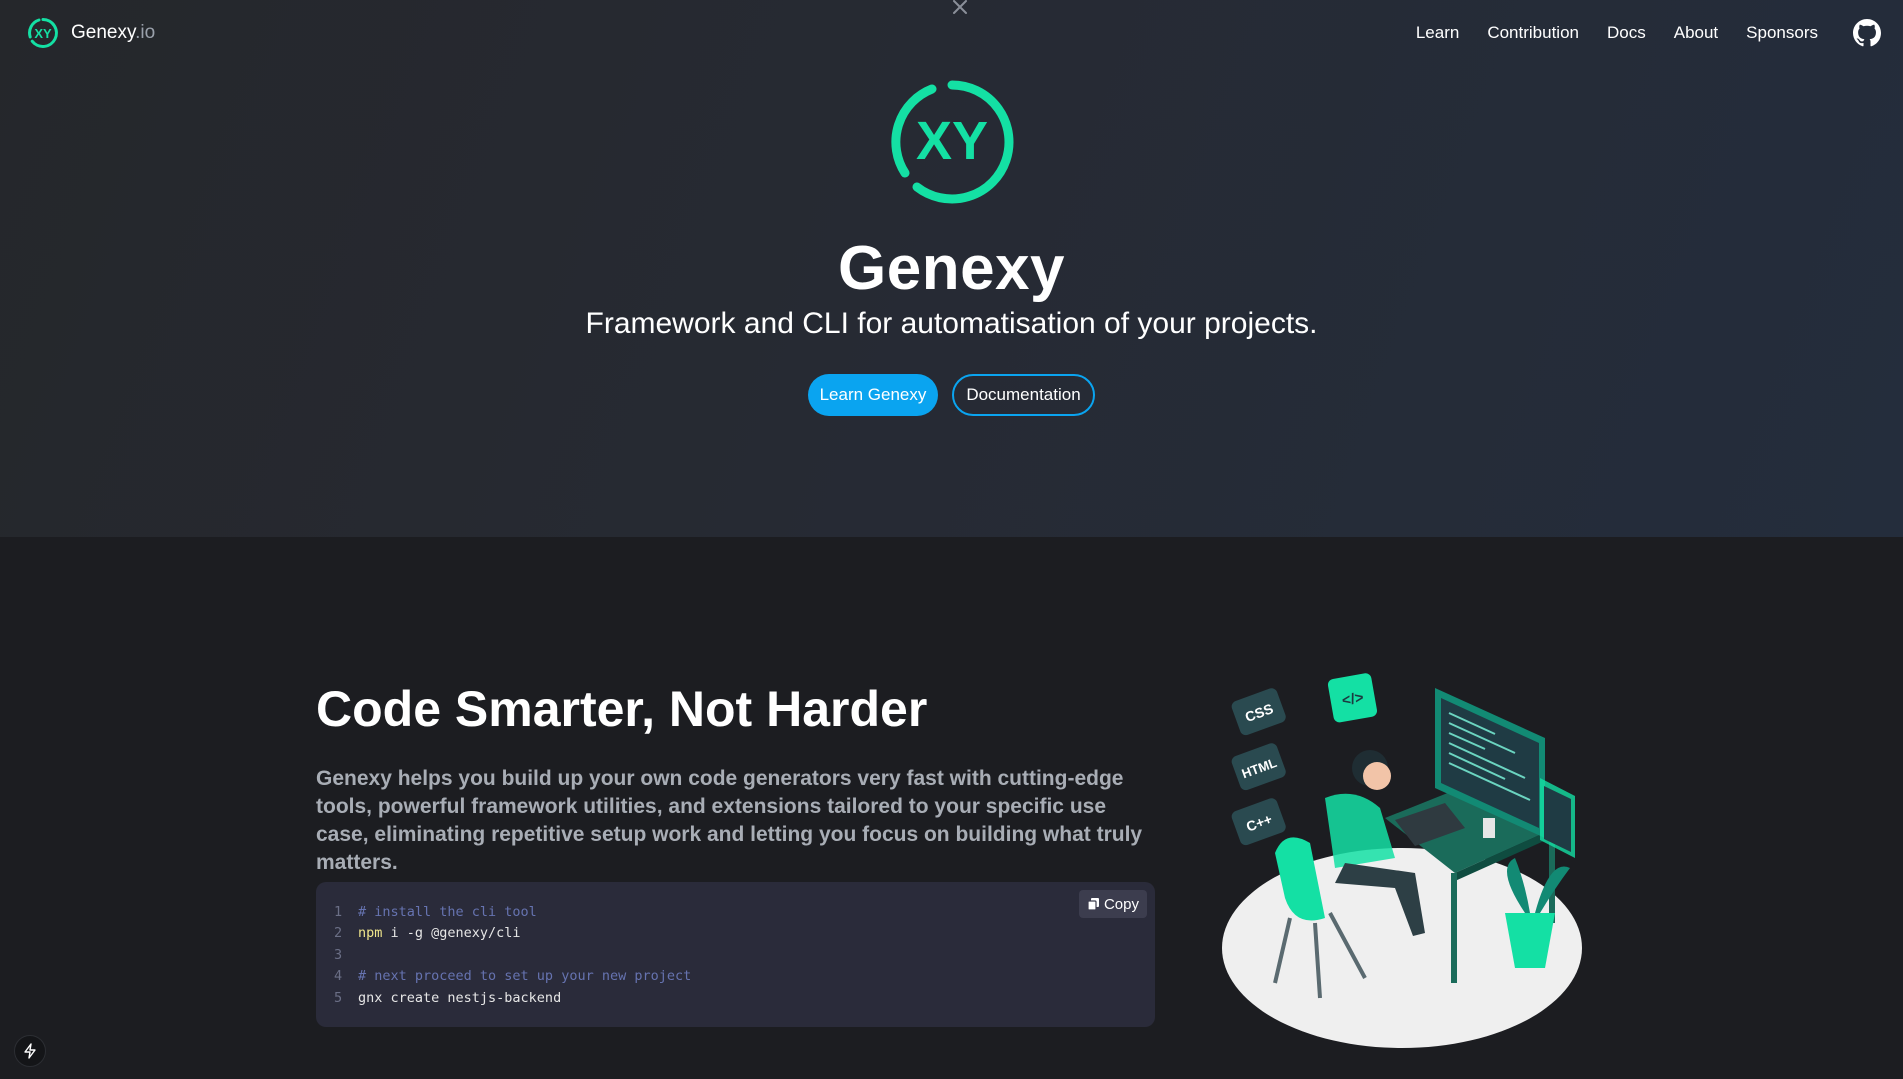 Image resolution: width=1903 pixels, height=1079 pixels. I want to click on hero-buttons: Learn Genexy Documentation, so click(951, 395).